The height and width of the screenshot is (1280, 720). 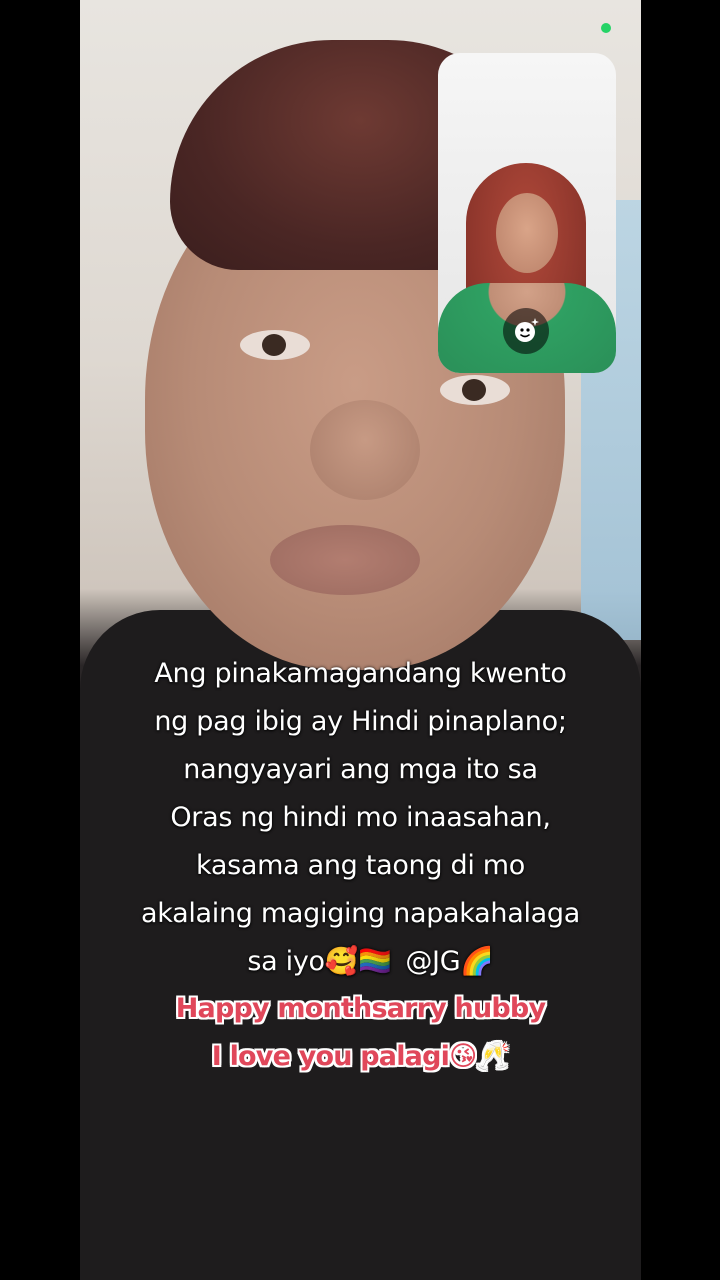 What do you see at coordinates (360, 673) in the screenshot?
I see `caption-line: Ang pinakamagandang kwento` at bounding box center [360, 673].